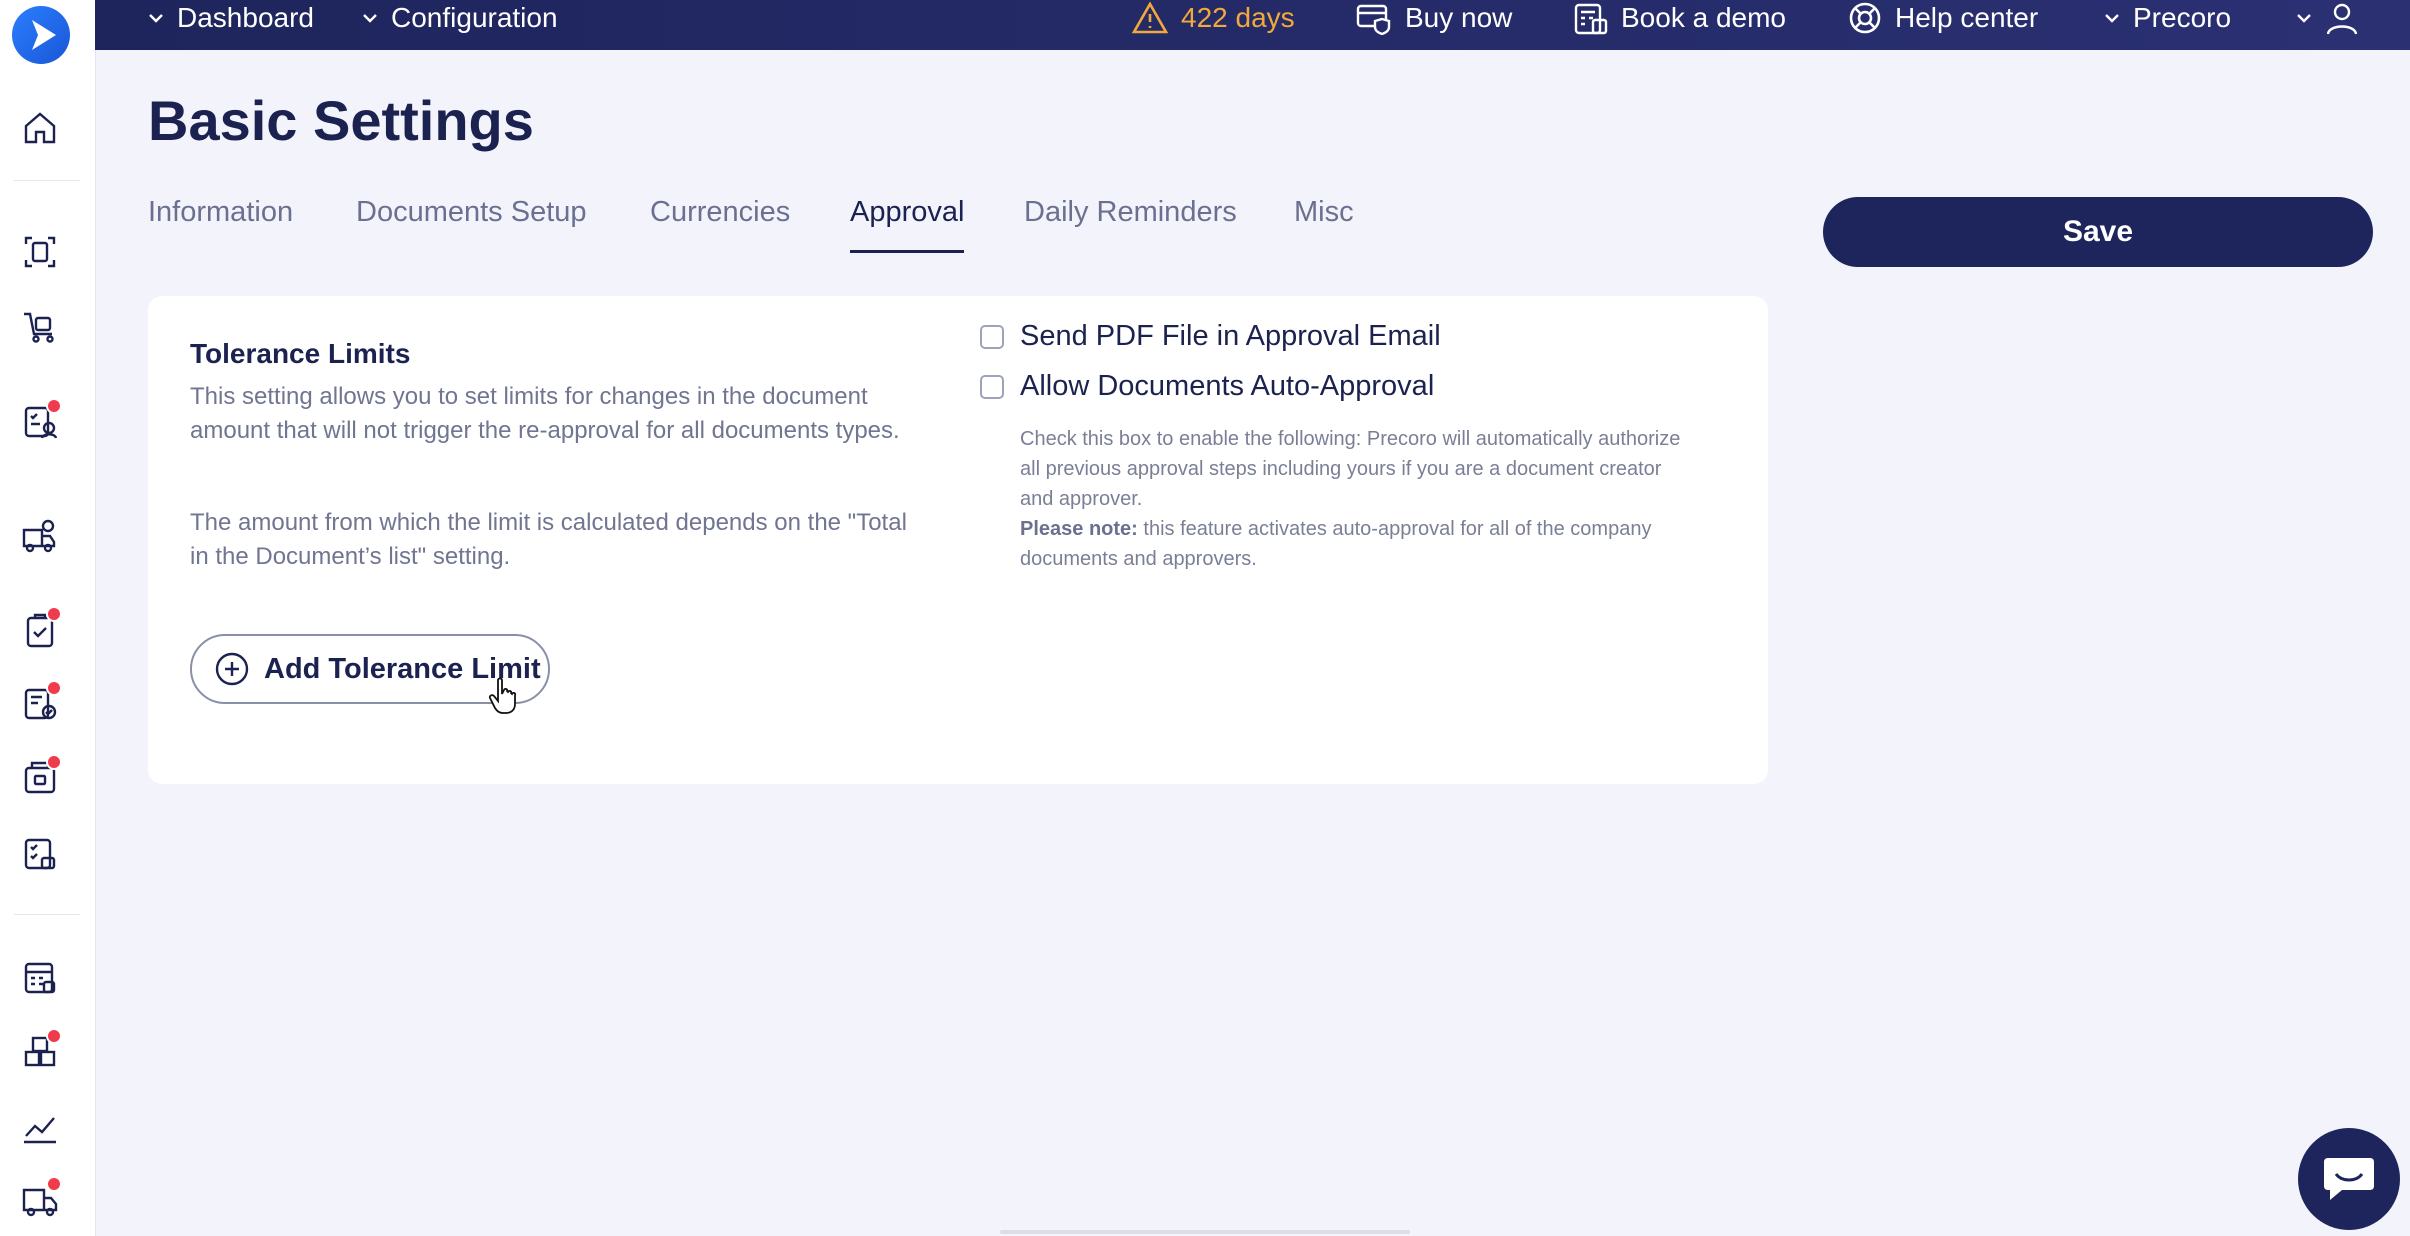 This screenshot has width=2410, height=1236. What do you see at coordinates (1703, 17) in the screenshot?
I see `book-demo-label: Book a demo` at bounding box center [1703, 17].